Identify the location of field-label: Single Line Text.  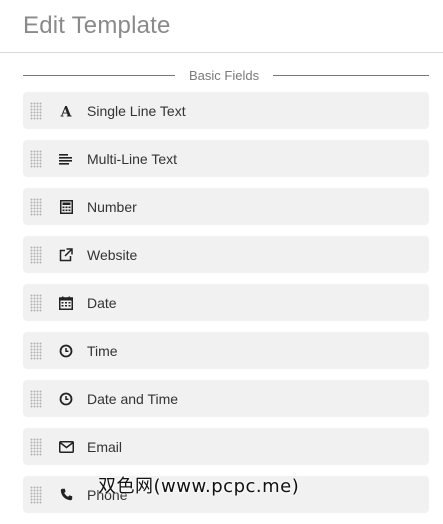
(136, 110).